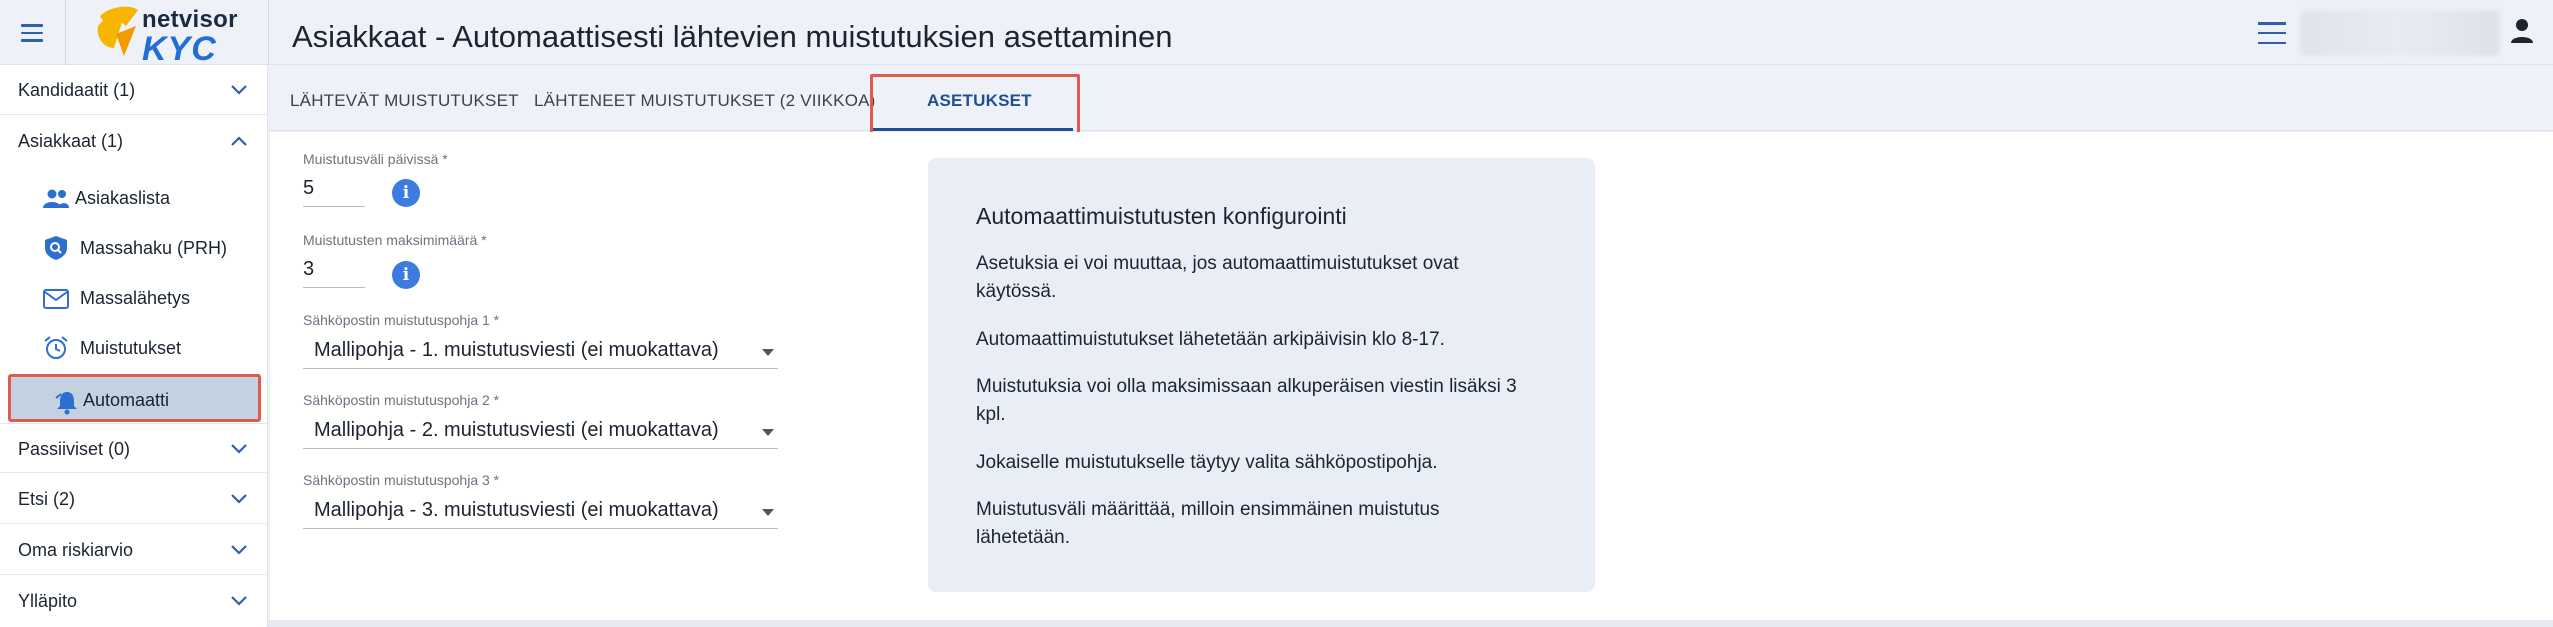 The height and width of the screenshot is (627, 2553). What do you see at coordinates (540, 368) in the screenshot?
I see `template1-underline` at bounding box center [540, 368].